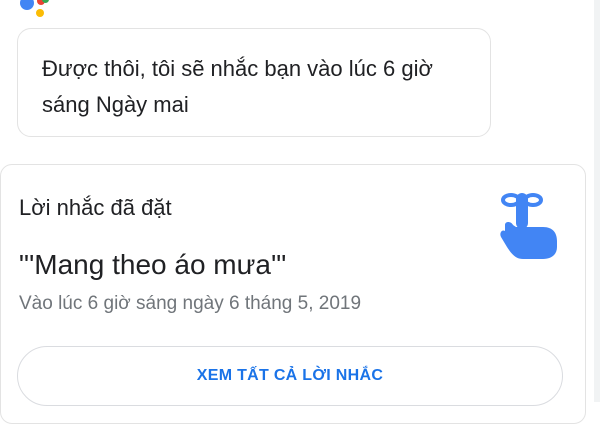 The width and height of the screenshot is (600, 424). Describe the element at coordinates (95, 207) in the screenshot. I see `reminder-card-heading: Lời nhắc đã đặt` at that location.